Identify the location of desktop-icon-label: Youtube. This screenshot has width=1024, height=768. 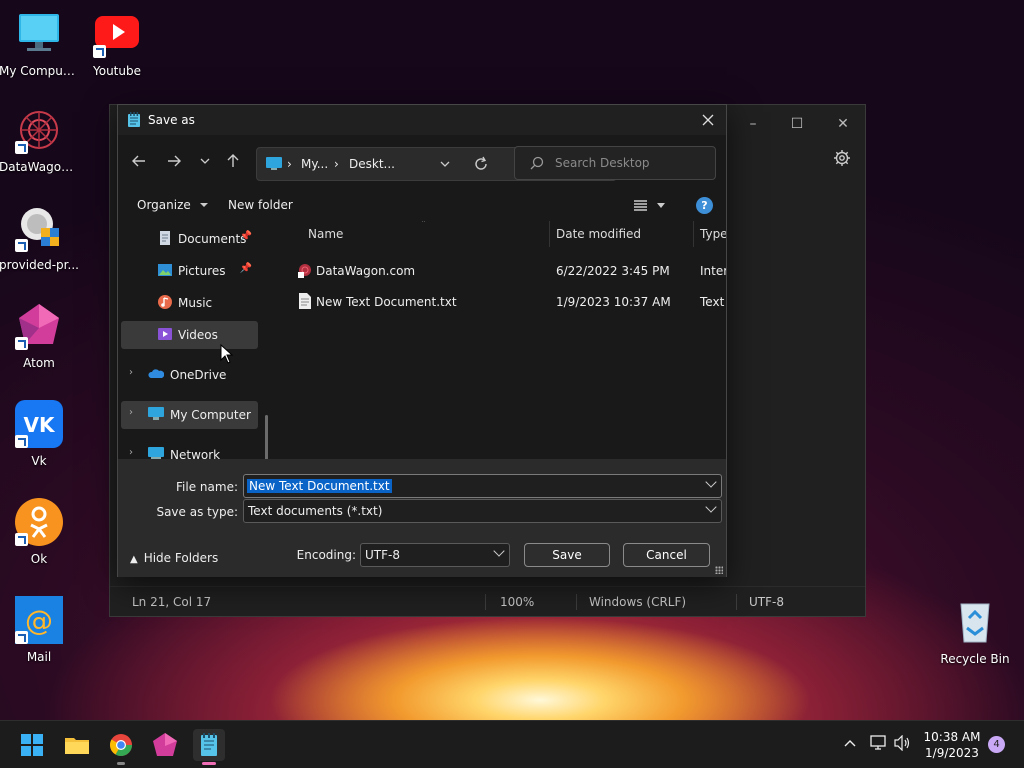
(117, 71).